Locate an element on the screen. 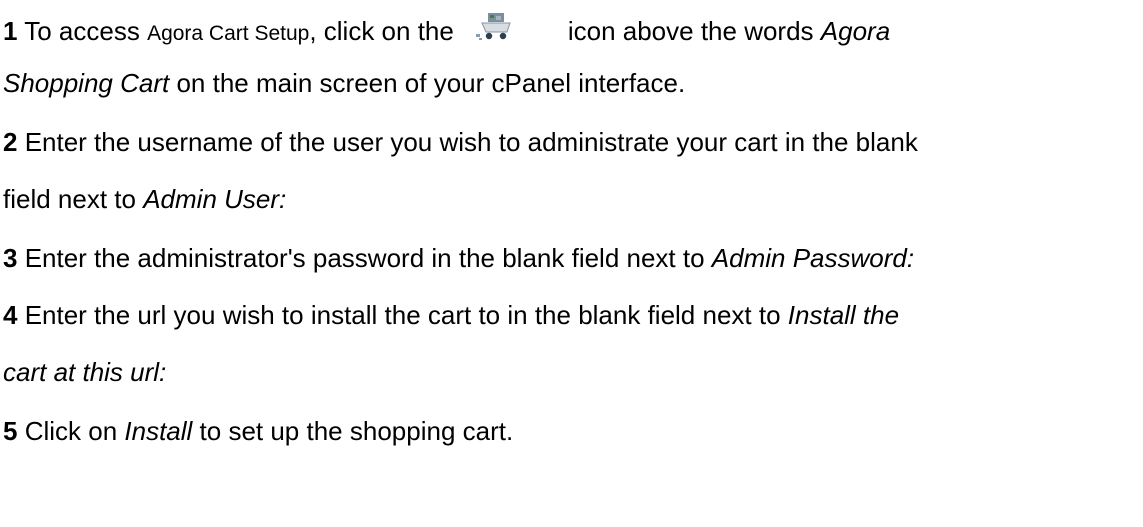  shopping-cart-icon is located at coordinates (495, 28).